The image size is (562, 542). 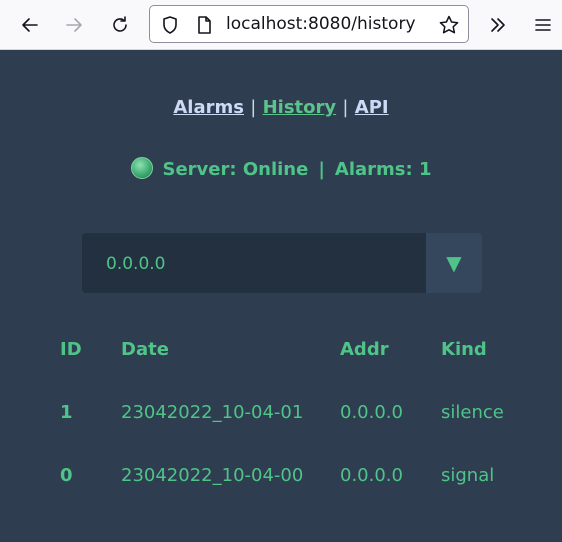 What do you see at coordinates (472, 412) in the screenshot?
I see `table-cell-kind: silence` at bounding box center [472, 412].